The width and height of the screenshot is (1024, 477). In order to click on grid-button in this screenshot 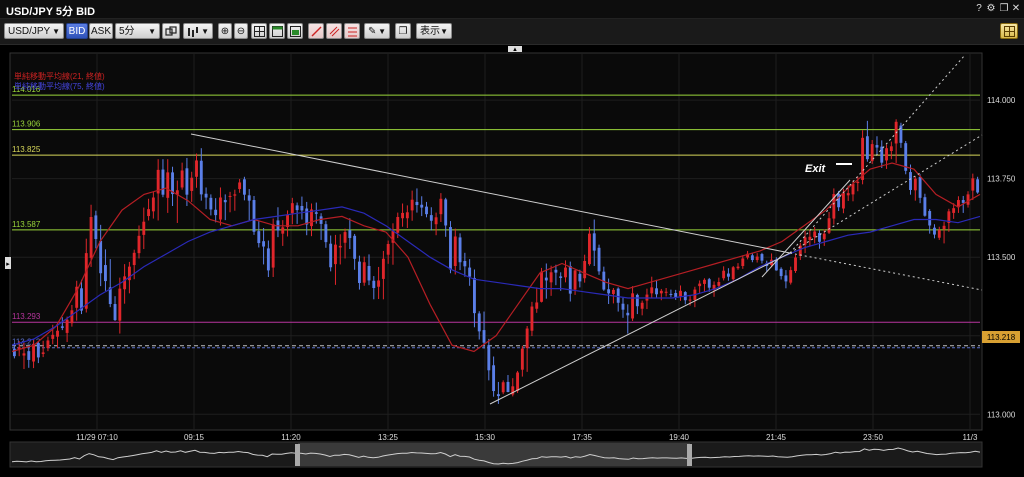, I will do `click(259, 31)`.